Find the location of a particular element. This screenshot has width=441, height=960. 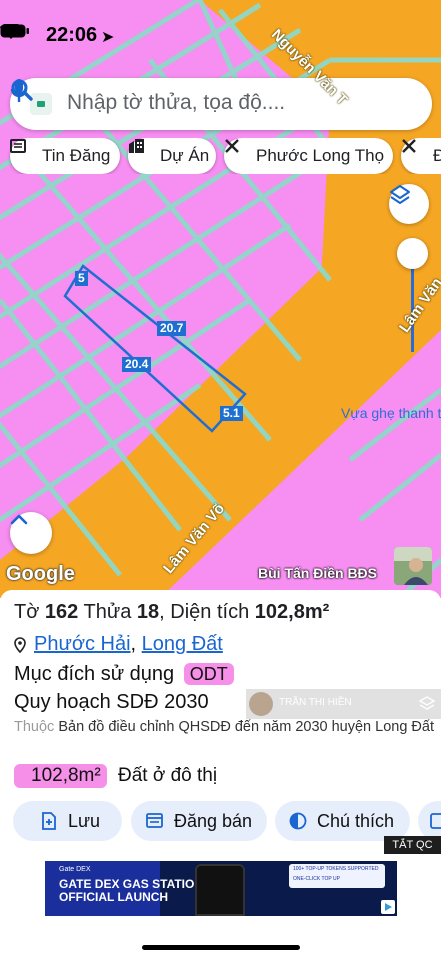

watermark-name: TRẦN THỊ HIỀN is located at coordinates (315, 702).